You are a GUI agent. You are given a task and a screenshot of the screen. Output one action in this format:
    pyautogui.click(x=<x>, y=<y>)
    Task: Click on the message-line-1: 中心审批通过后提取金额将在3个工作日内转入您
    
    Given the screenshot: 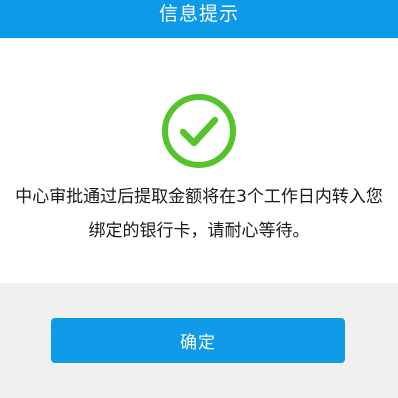 What is the action you would take?
    pyautogui.click(x=199, y=197)
    